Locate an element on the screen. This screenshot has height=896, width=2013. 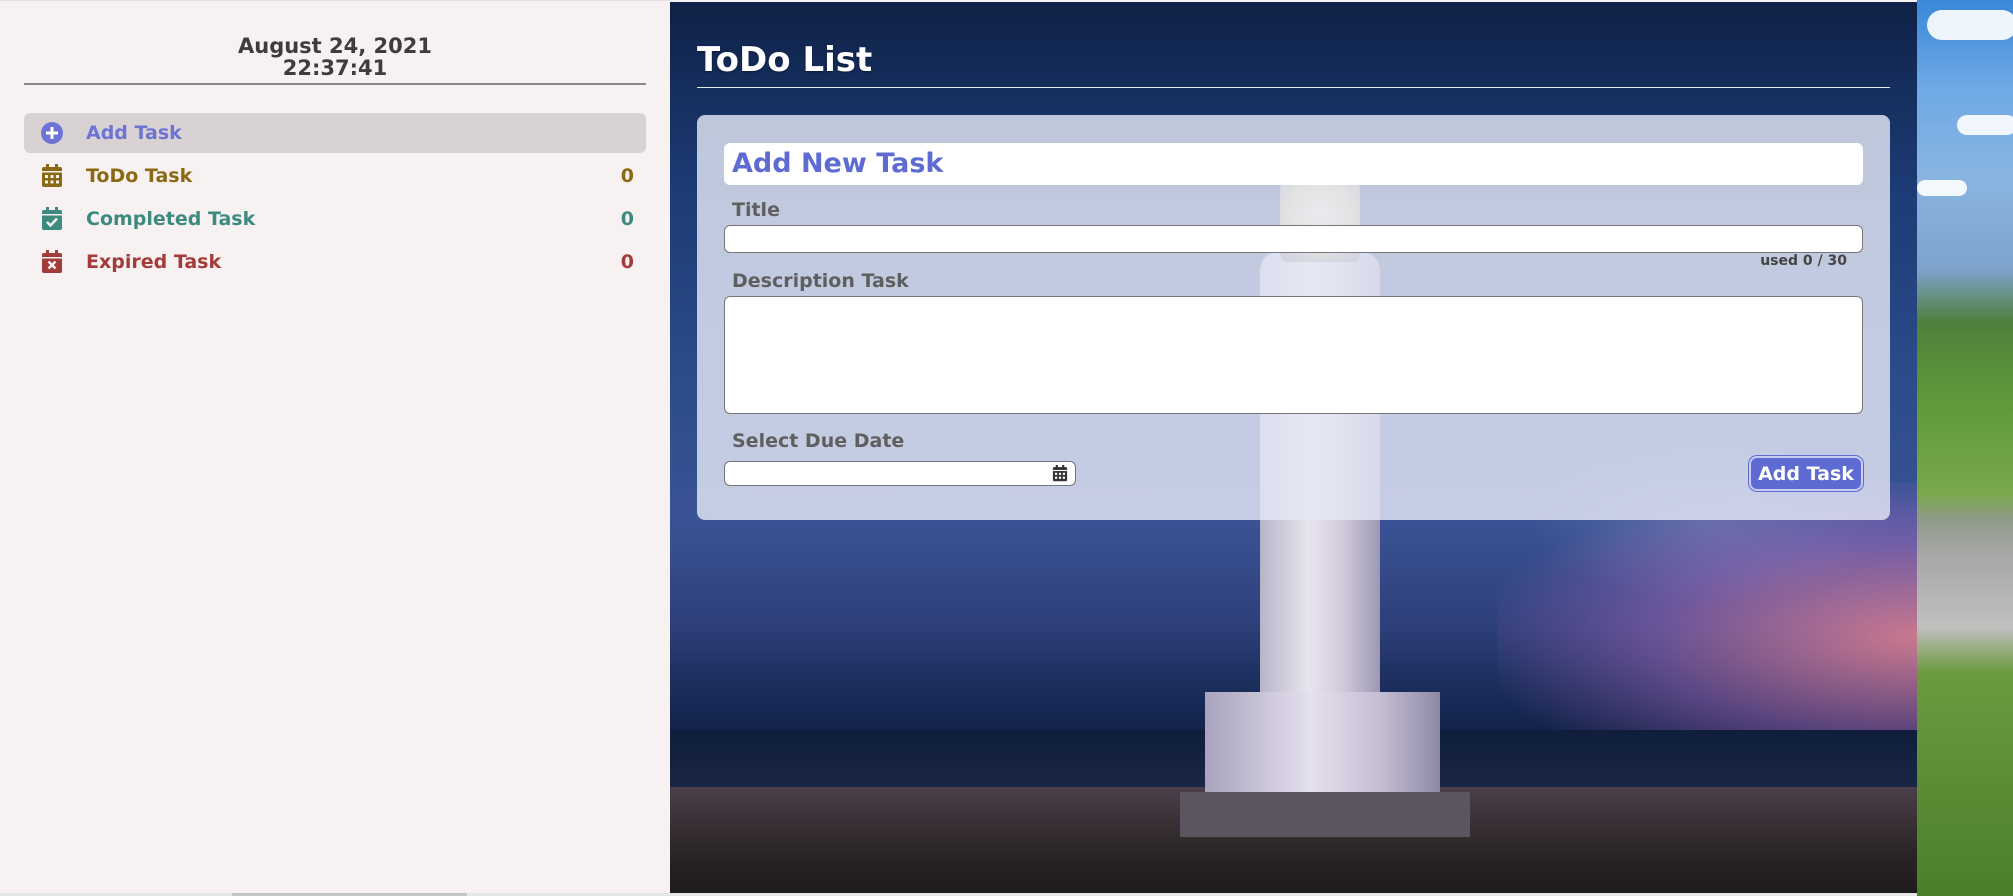
current-date: August 24, 2021 is located at coordinates (335, 46).